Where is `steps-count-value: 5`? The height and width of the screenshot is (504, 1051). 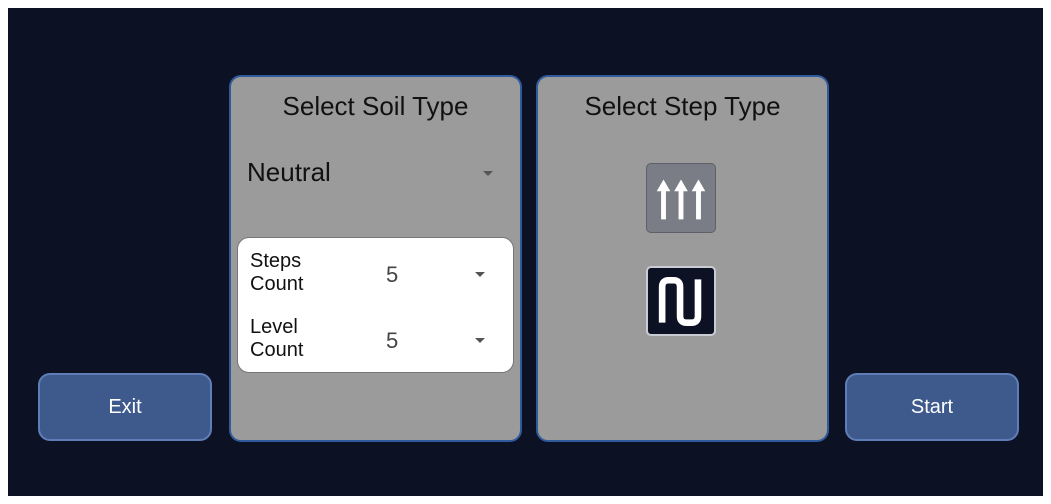 steps-count-value: 5 is located at coordinates (392, 274).